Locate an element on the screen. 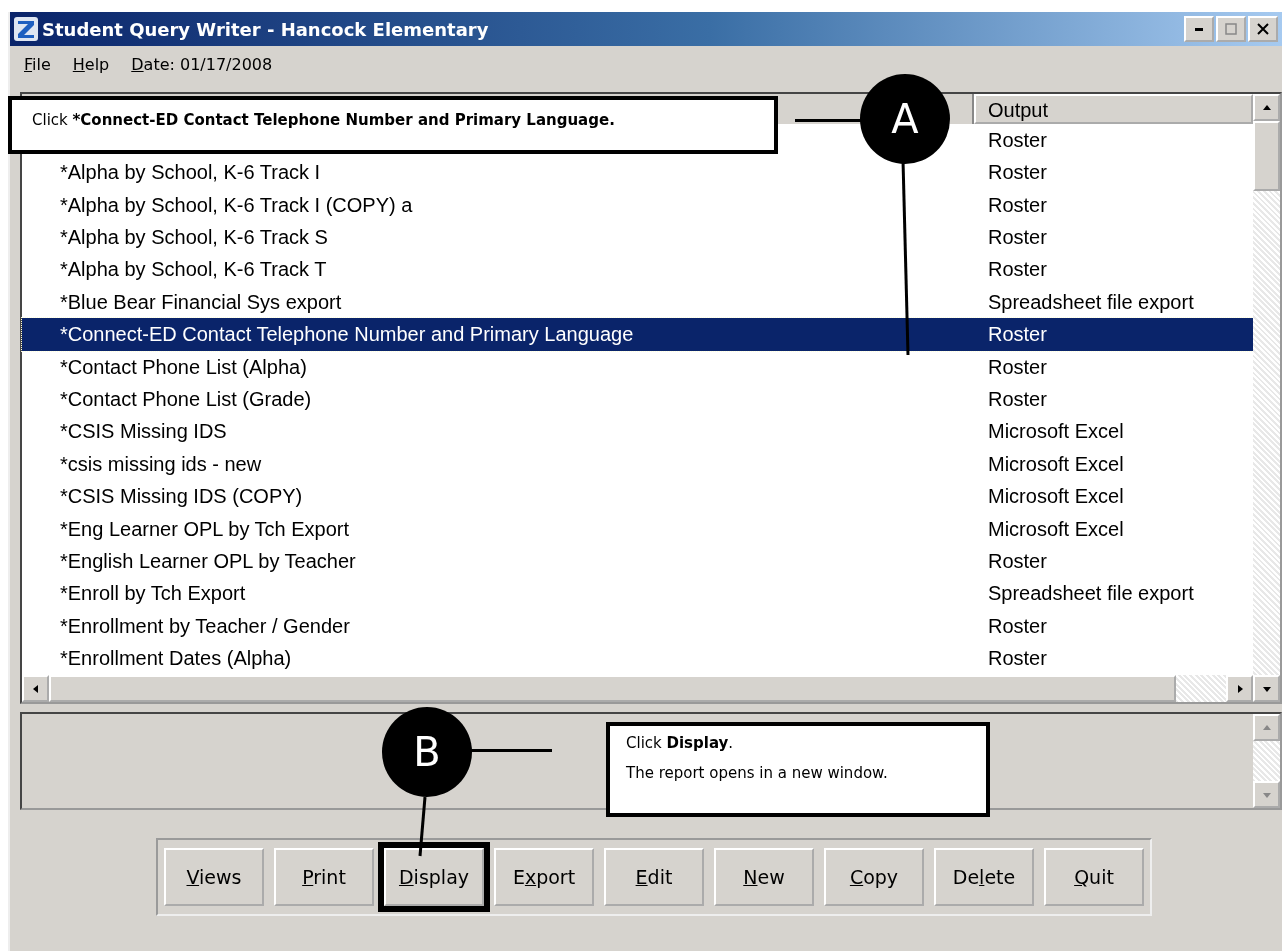 This screenshot has width=1282, height=951. query-name: *Alpha by School, K-6 Track S is located at coordinates (194, 236).